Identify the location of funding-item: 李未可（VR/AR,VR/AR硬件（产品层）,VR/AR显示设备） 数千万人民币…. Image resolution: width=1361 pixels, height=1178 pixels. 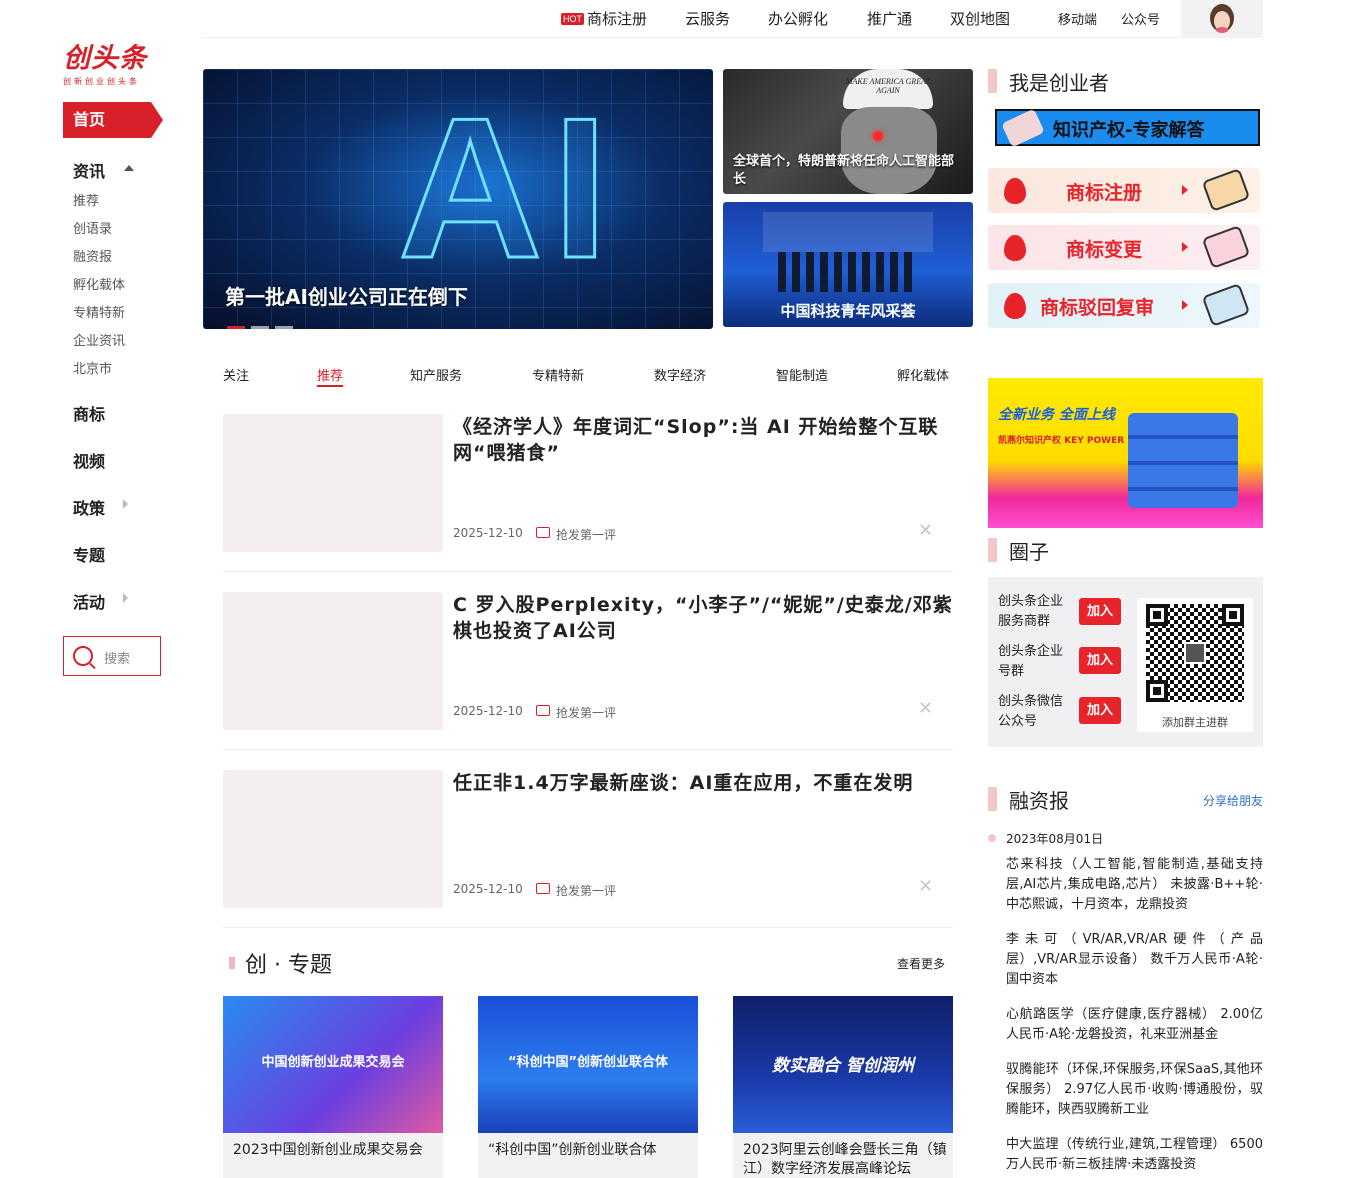
(1134, 960).